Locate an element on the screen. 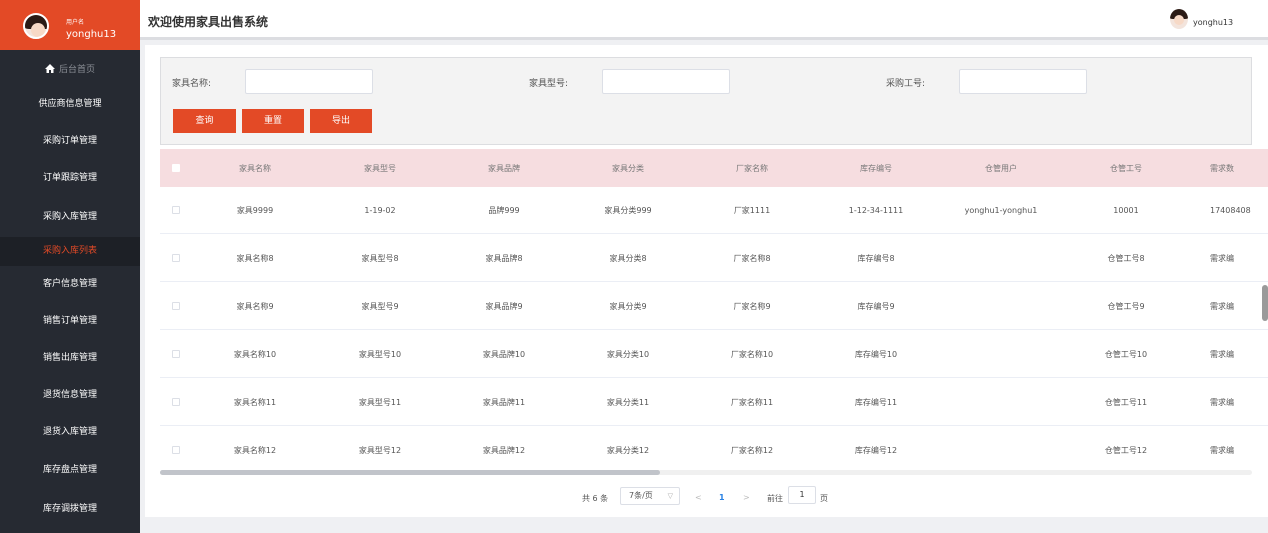 This screenshot has width=1268, height=533. sidebar-user-panel: 用户名 yonghu13 is located at coordinates (70, 25).